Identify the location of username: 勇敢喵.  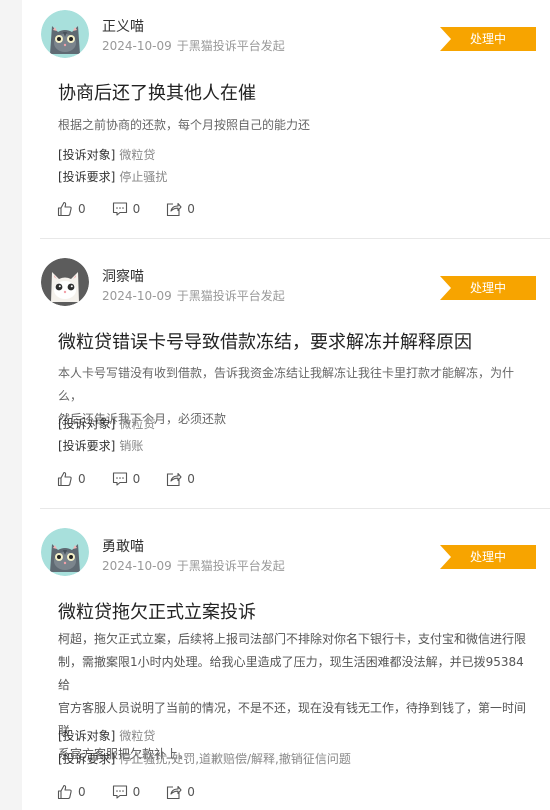
(123, 546).